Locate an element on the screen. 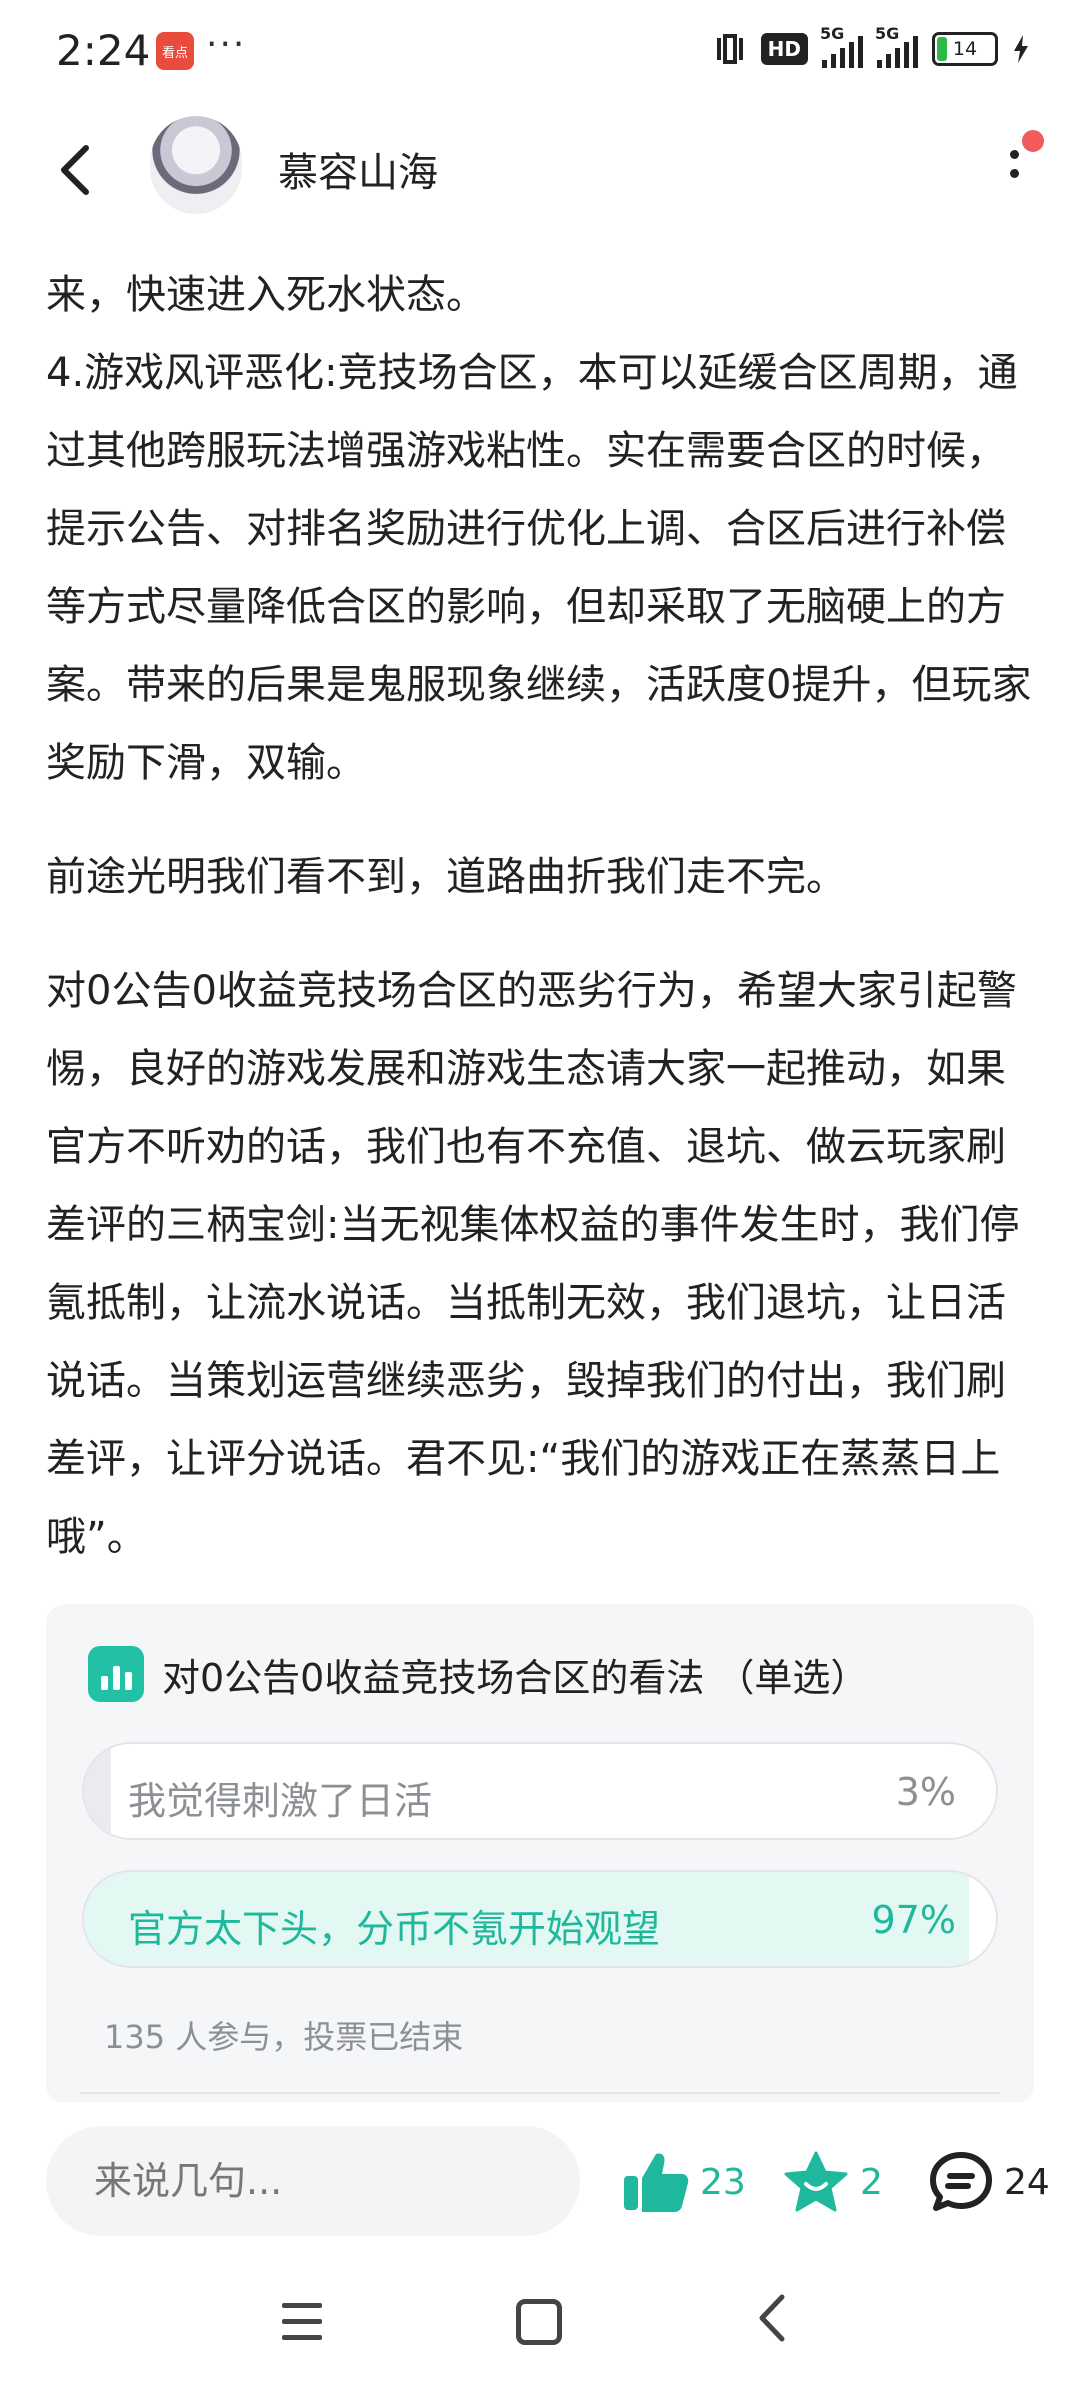 This screenshot has width=1080, height=2401. status-bar: 2:24 看点 ··· HD 5G 5G 14 is located at coordinates (540, 52).